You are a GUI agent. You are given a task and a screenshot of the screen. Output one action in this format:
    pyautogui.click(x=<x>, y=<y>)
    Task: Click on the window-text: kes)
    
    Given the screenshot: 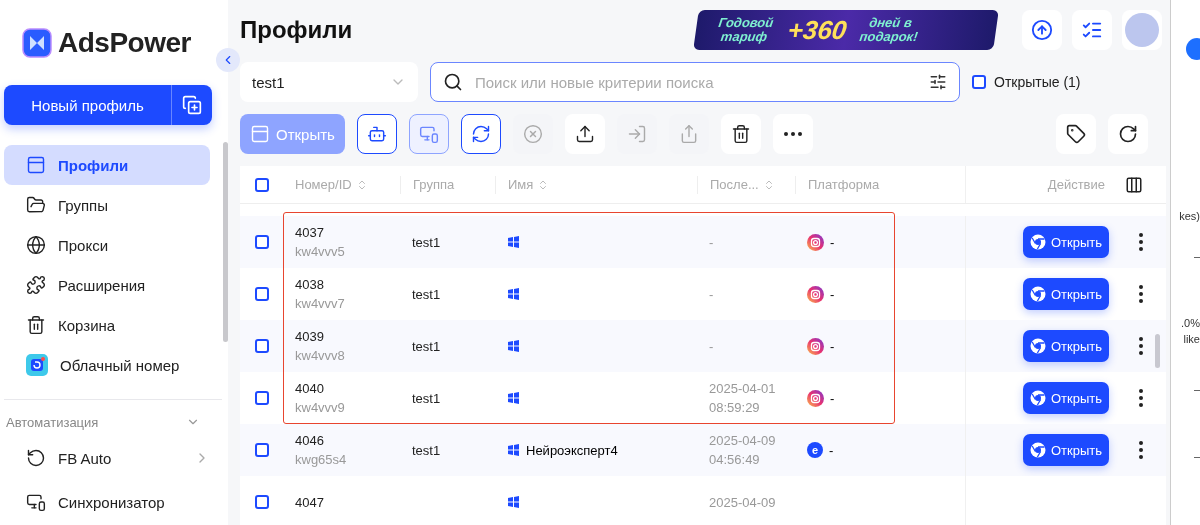 What is the action you would take?
    pyautogui.click(x=1189, y=216)
    